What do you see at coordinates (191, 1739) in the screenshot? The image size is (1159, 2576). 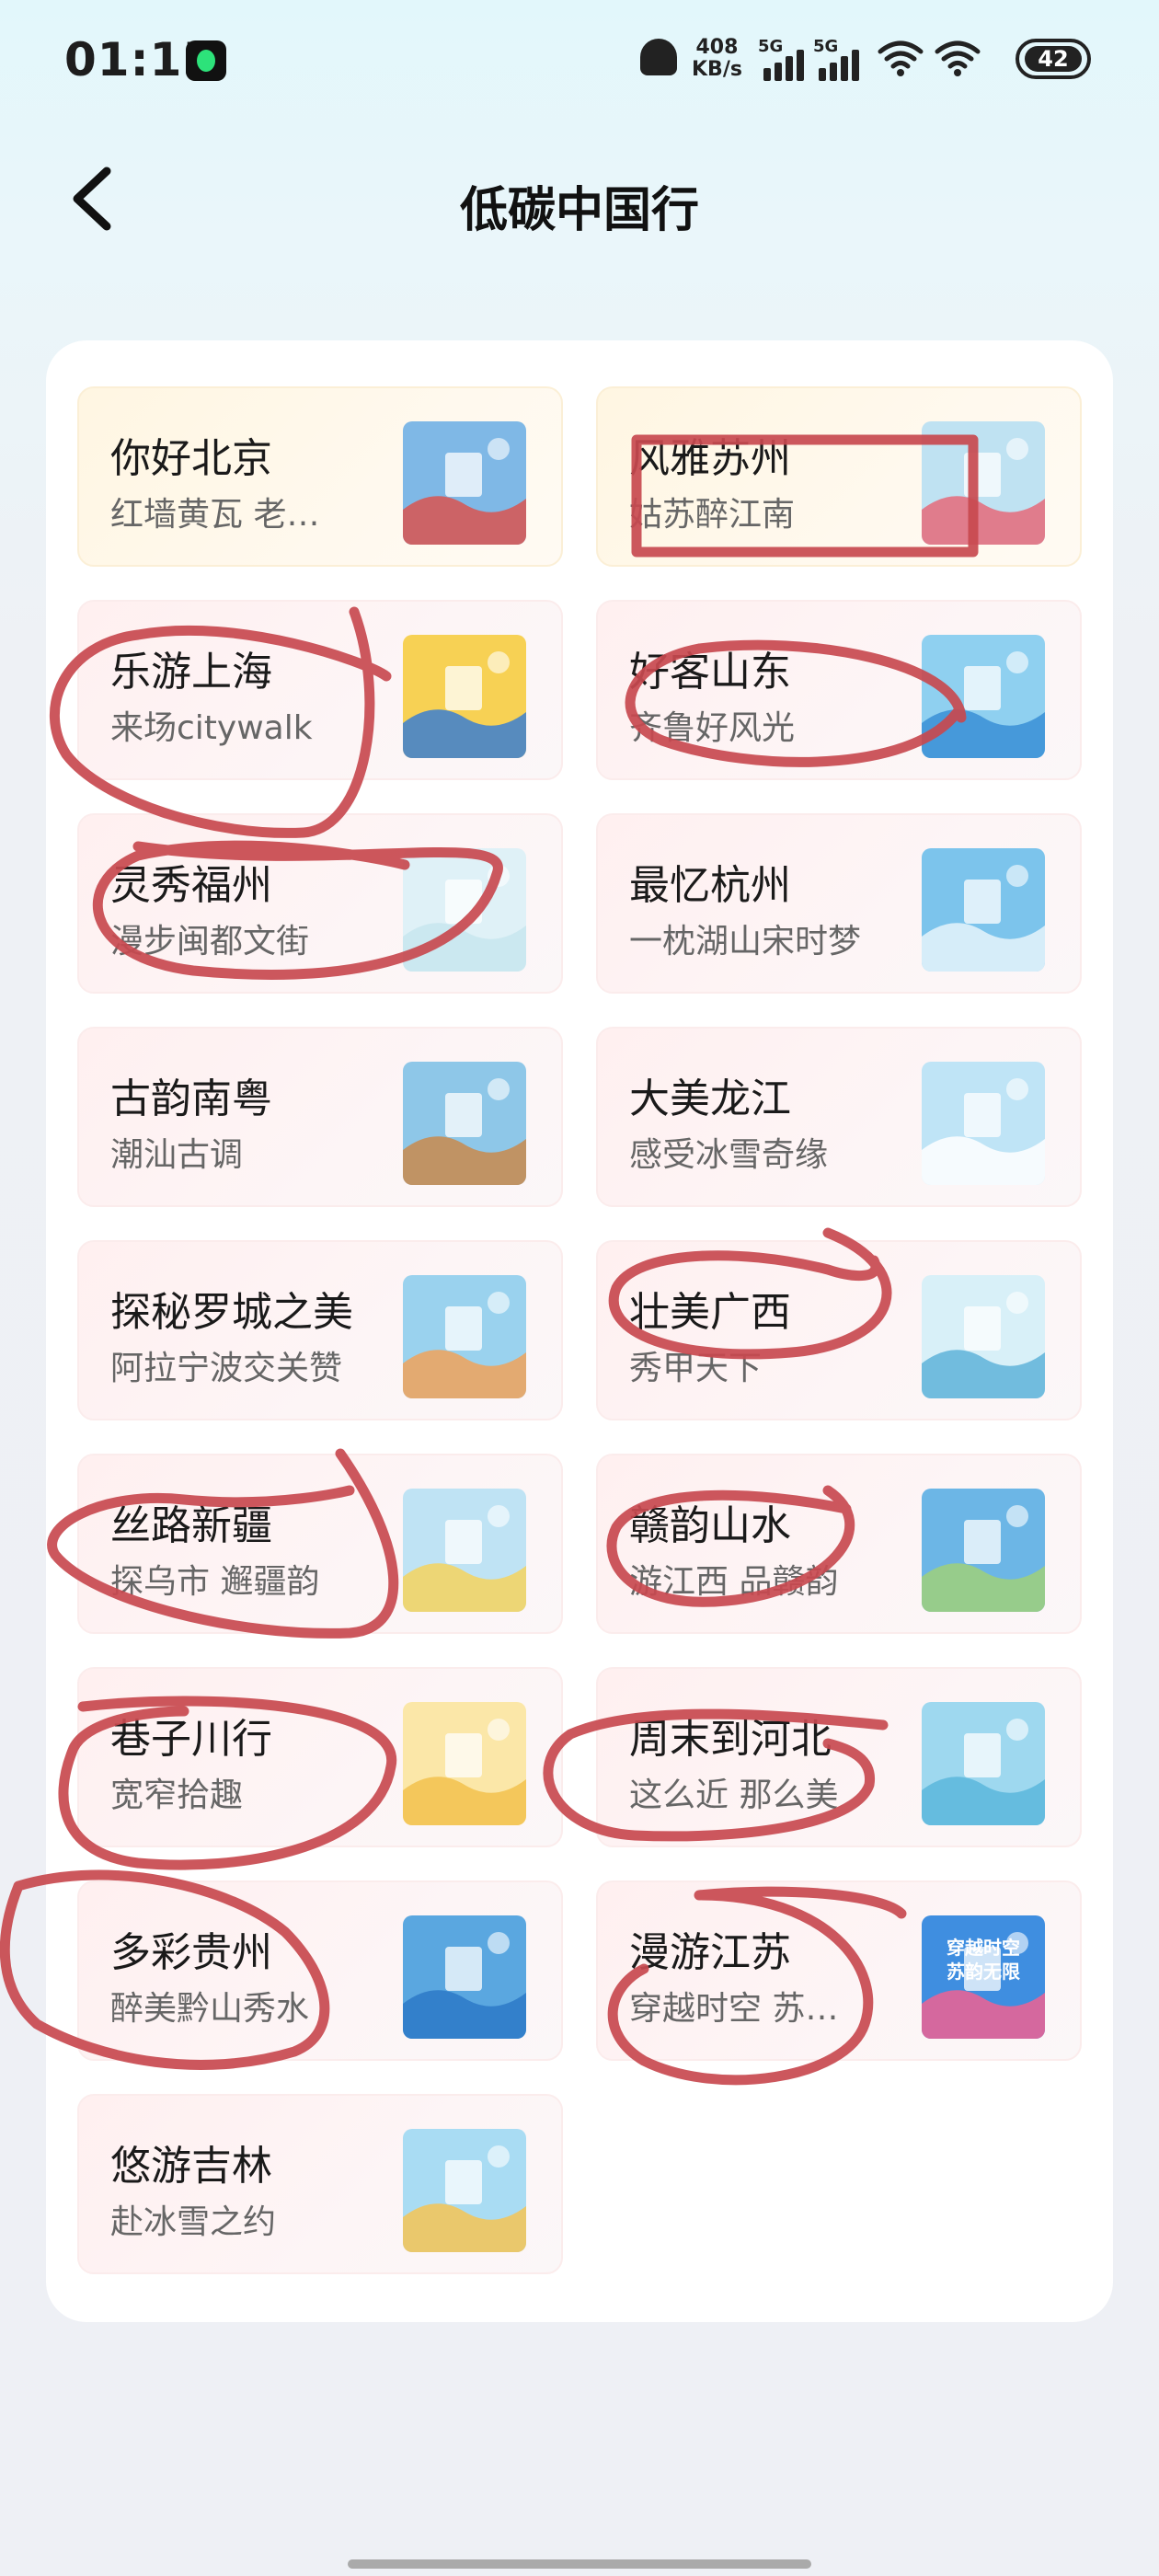 I see `city-tile-name: 巷子川行` at bounding box center [191, 1739].